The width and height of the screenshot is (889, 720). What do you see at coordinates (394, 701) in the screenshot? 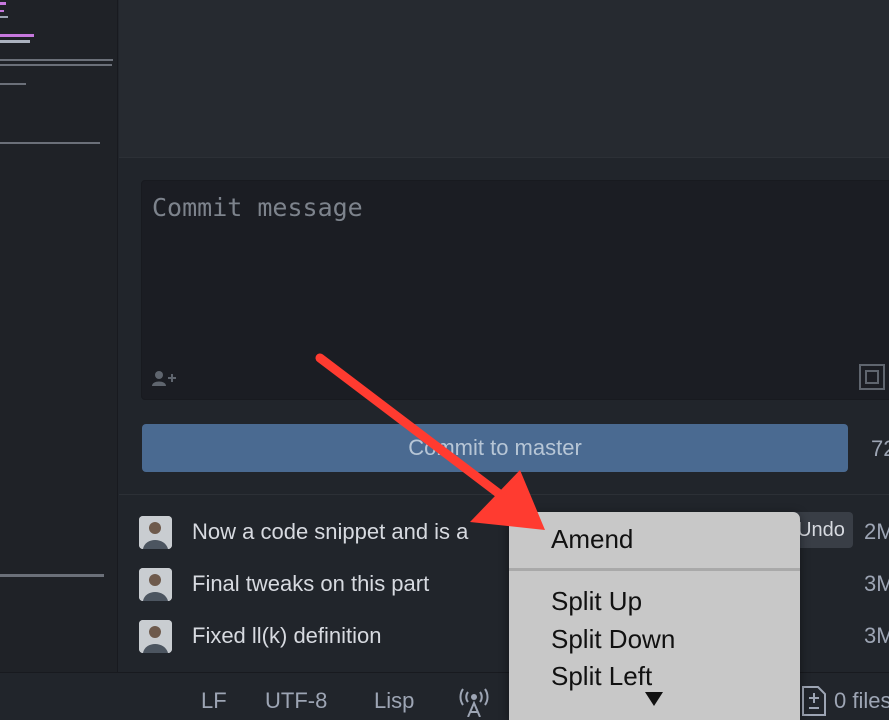
I see `grammar-selector: Lisp` at bounding box center [394, 701].